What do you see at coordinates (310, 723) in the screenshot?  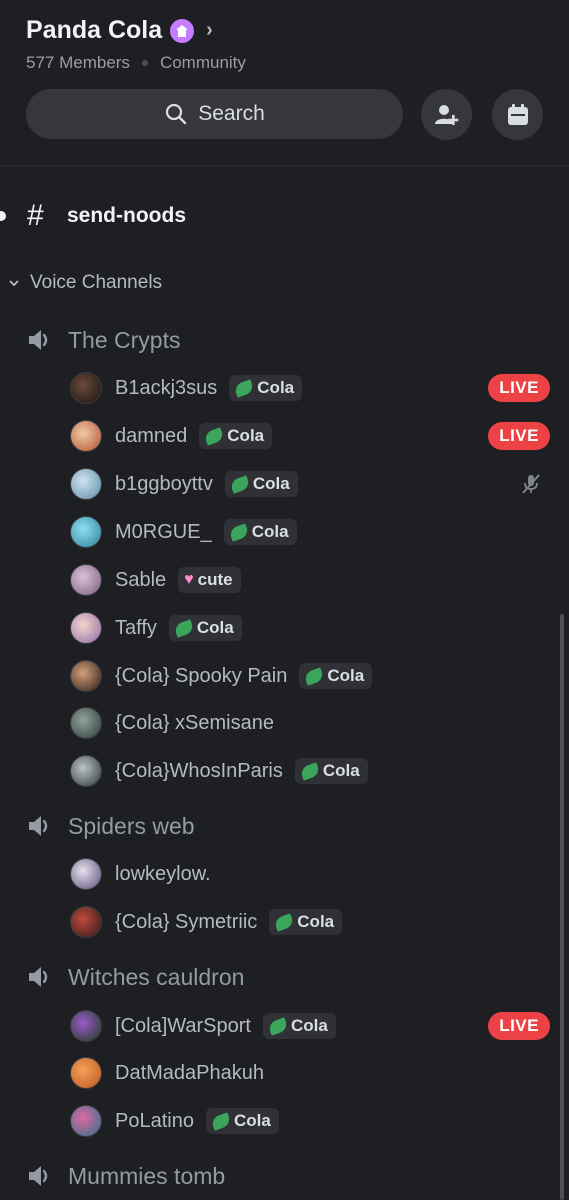 I see `voice-user-row: {Cola} xSemisane` at bounding box center [310, 723].